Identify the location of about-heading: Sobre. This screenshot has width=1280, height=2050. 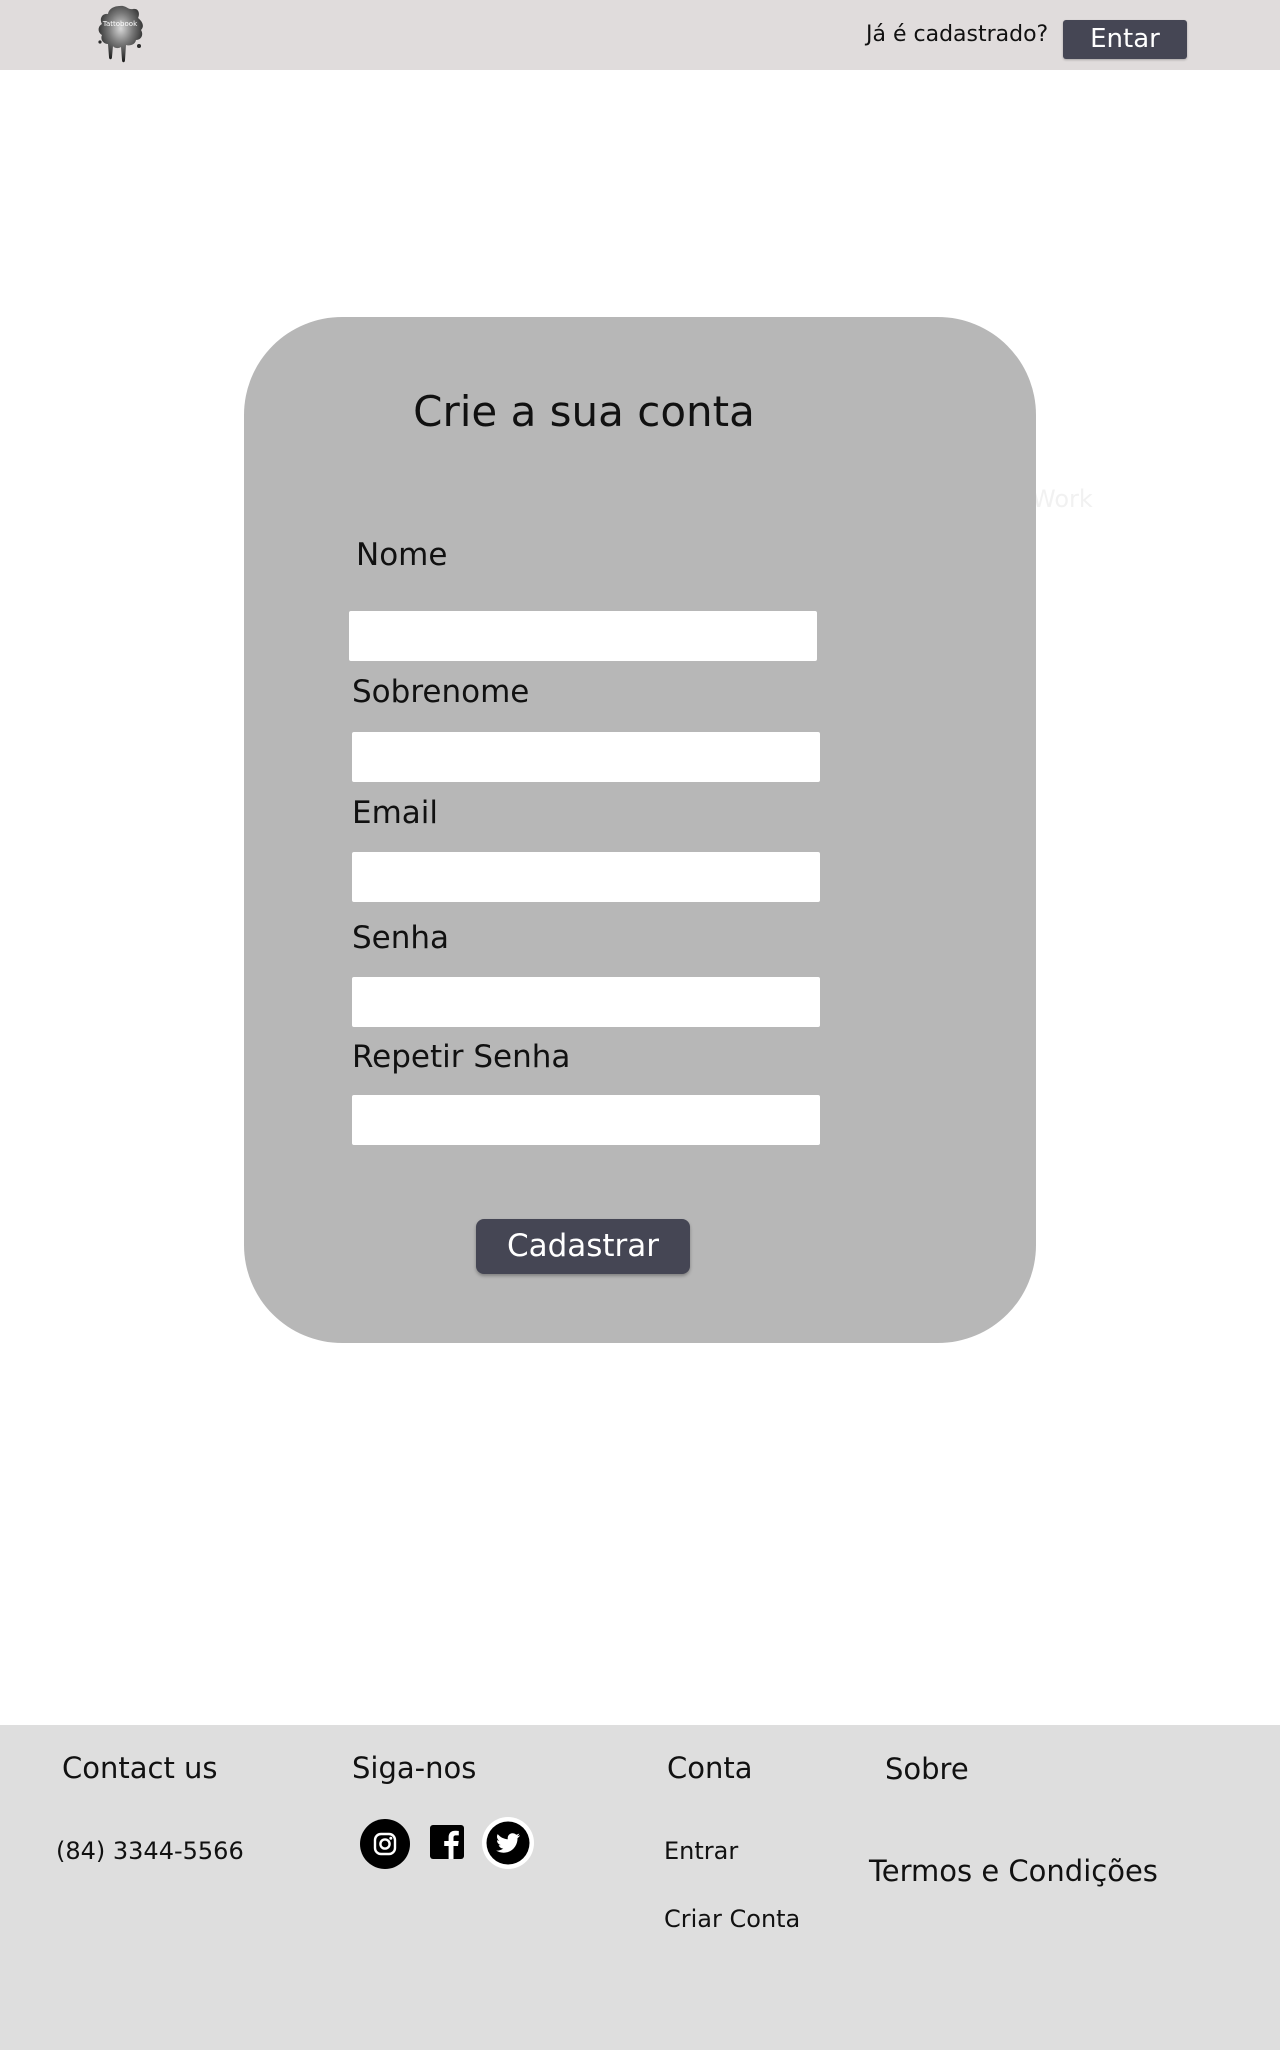
(927, 1769).